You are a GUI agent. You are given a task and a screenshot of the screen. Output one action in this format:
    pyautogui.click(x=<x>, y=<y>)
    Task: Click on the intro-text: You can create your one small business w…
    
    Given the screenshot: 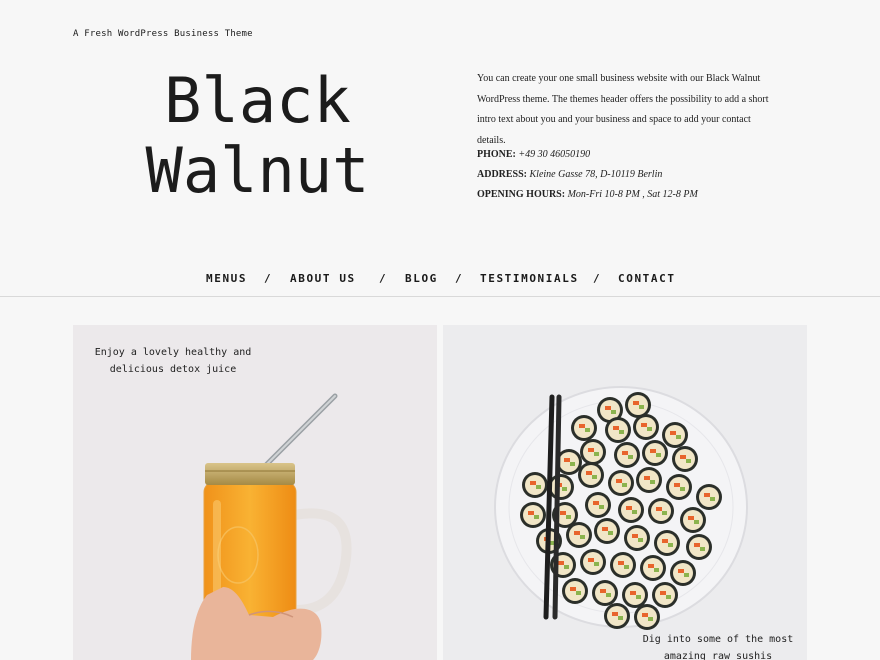 What is the action you would take?
    pyautogui.click(x=623, y=109)
    